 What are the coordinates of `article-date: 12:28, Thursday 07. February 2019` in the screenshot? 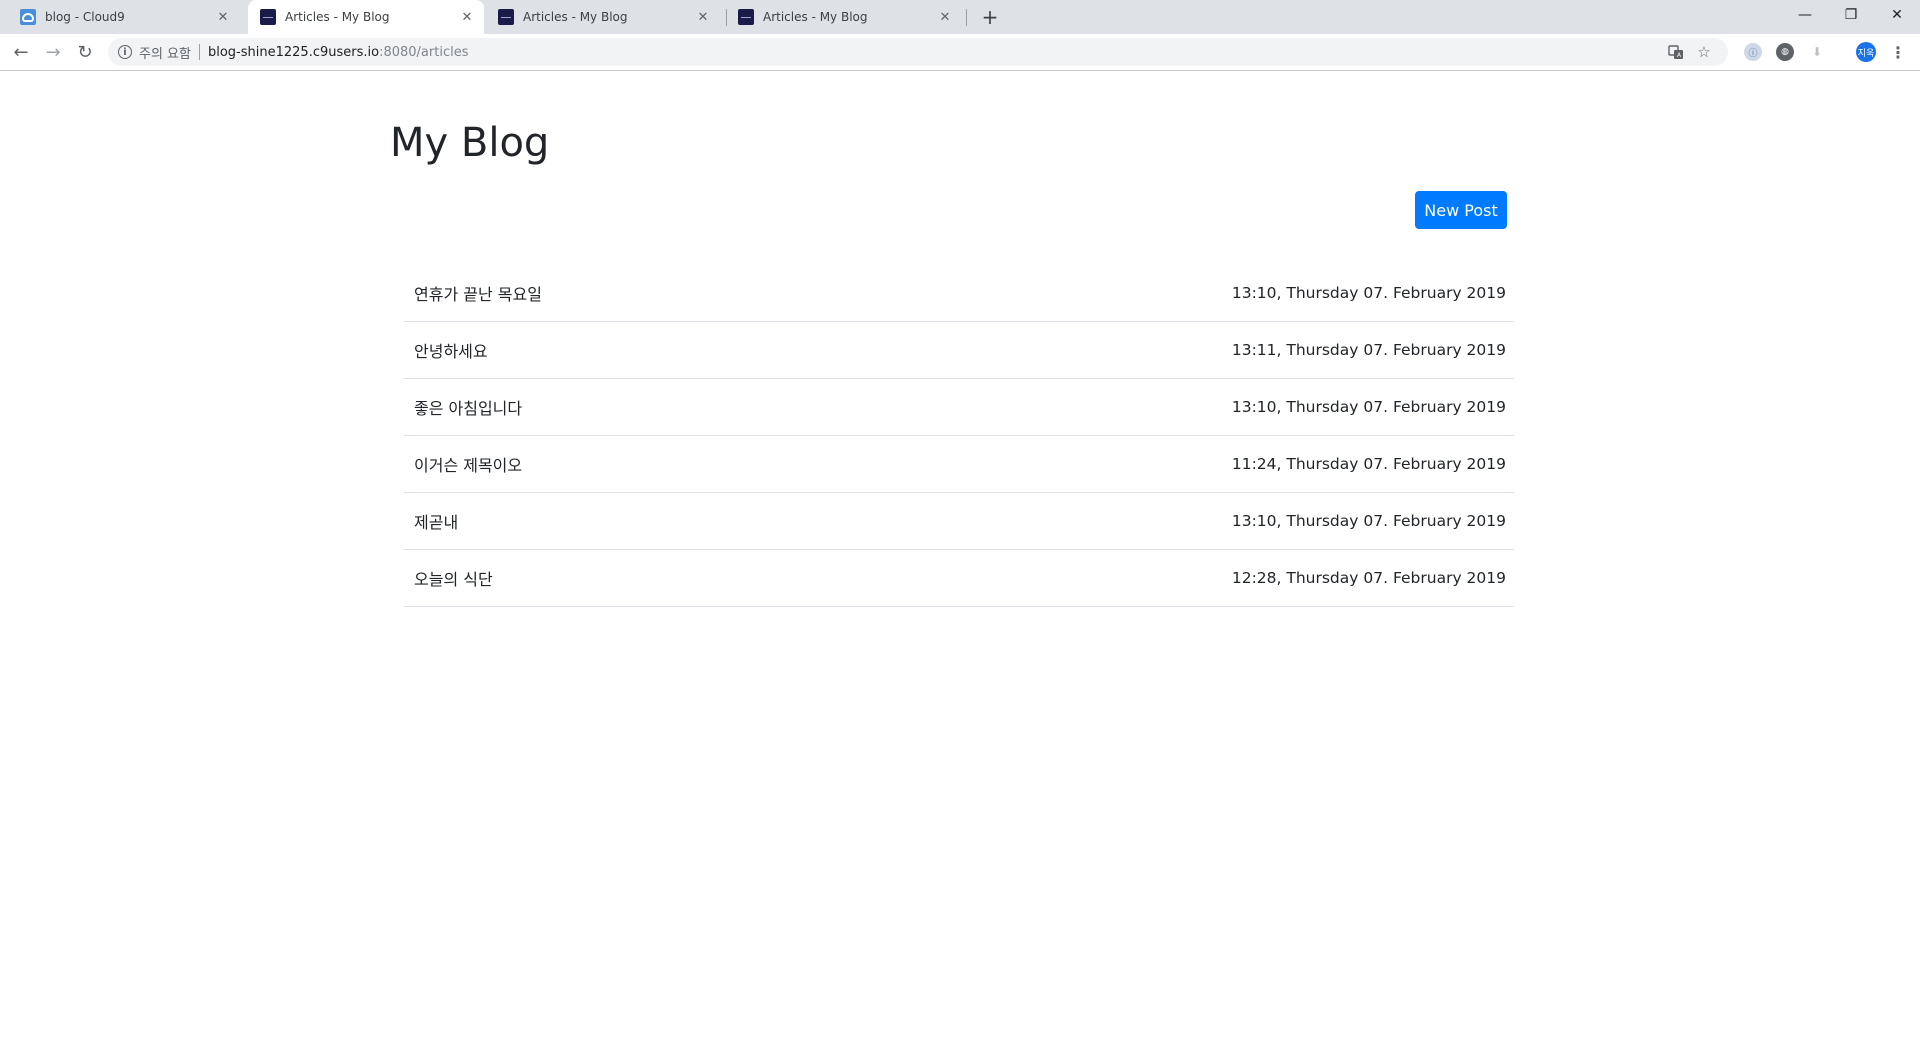 It's located at (1368, 578).